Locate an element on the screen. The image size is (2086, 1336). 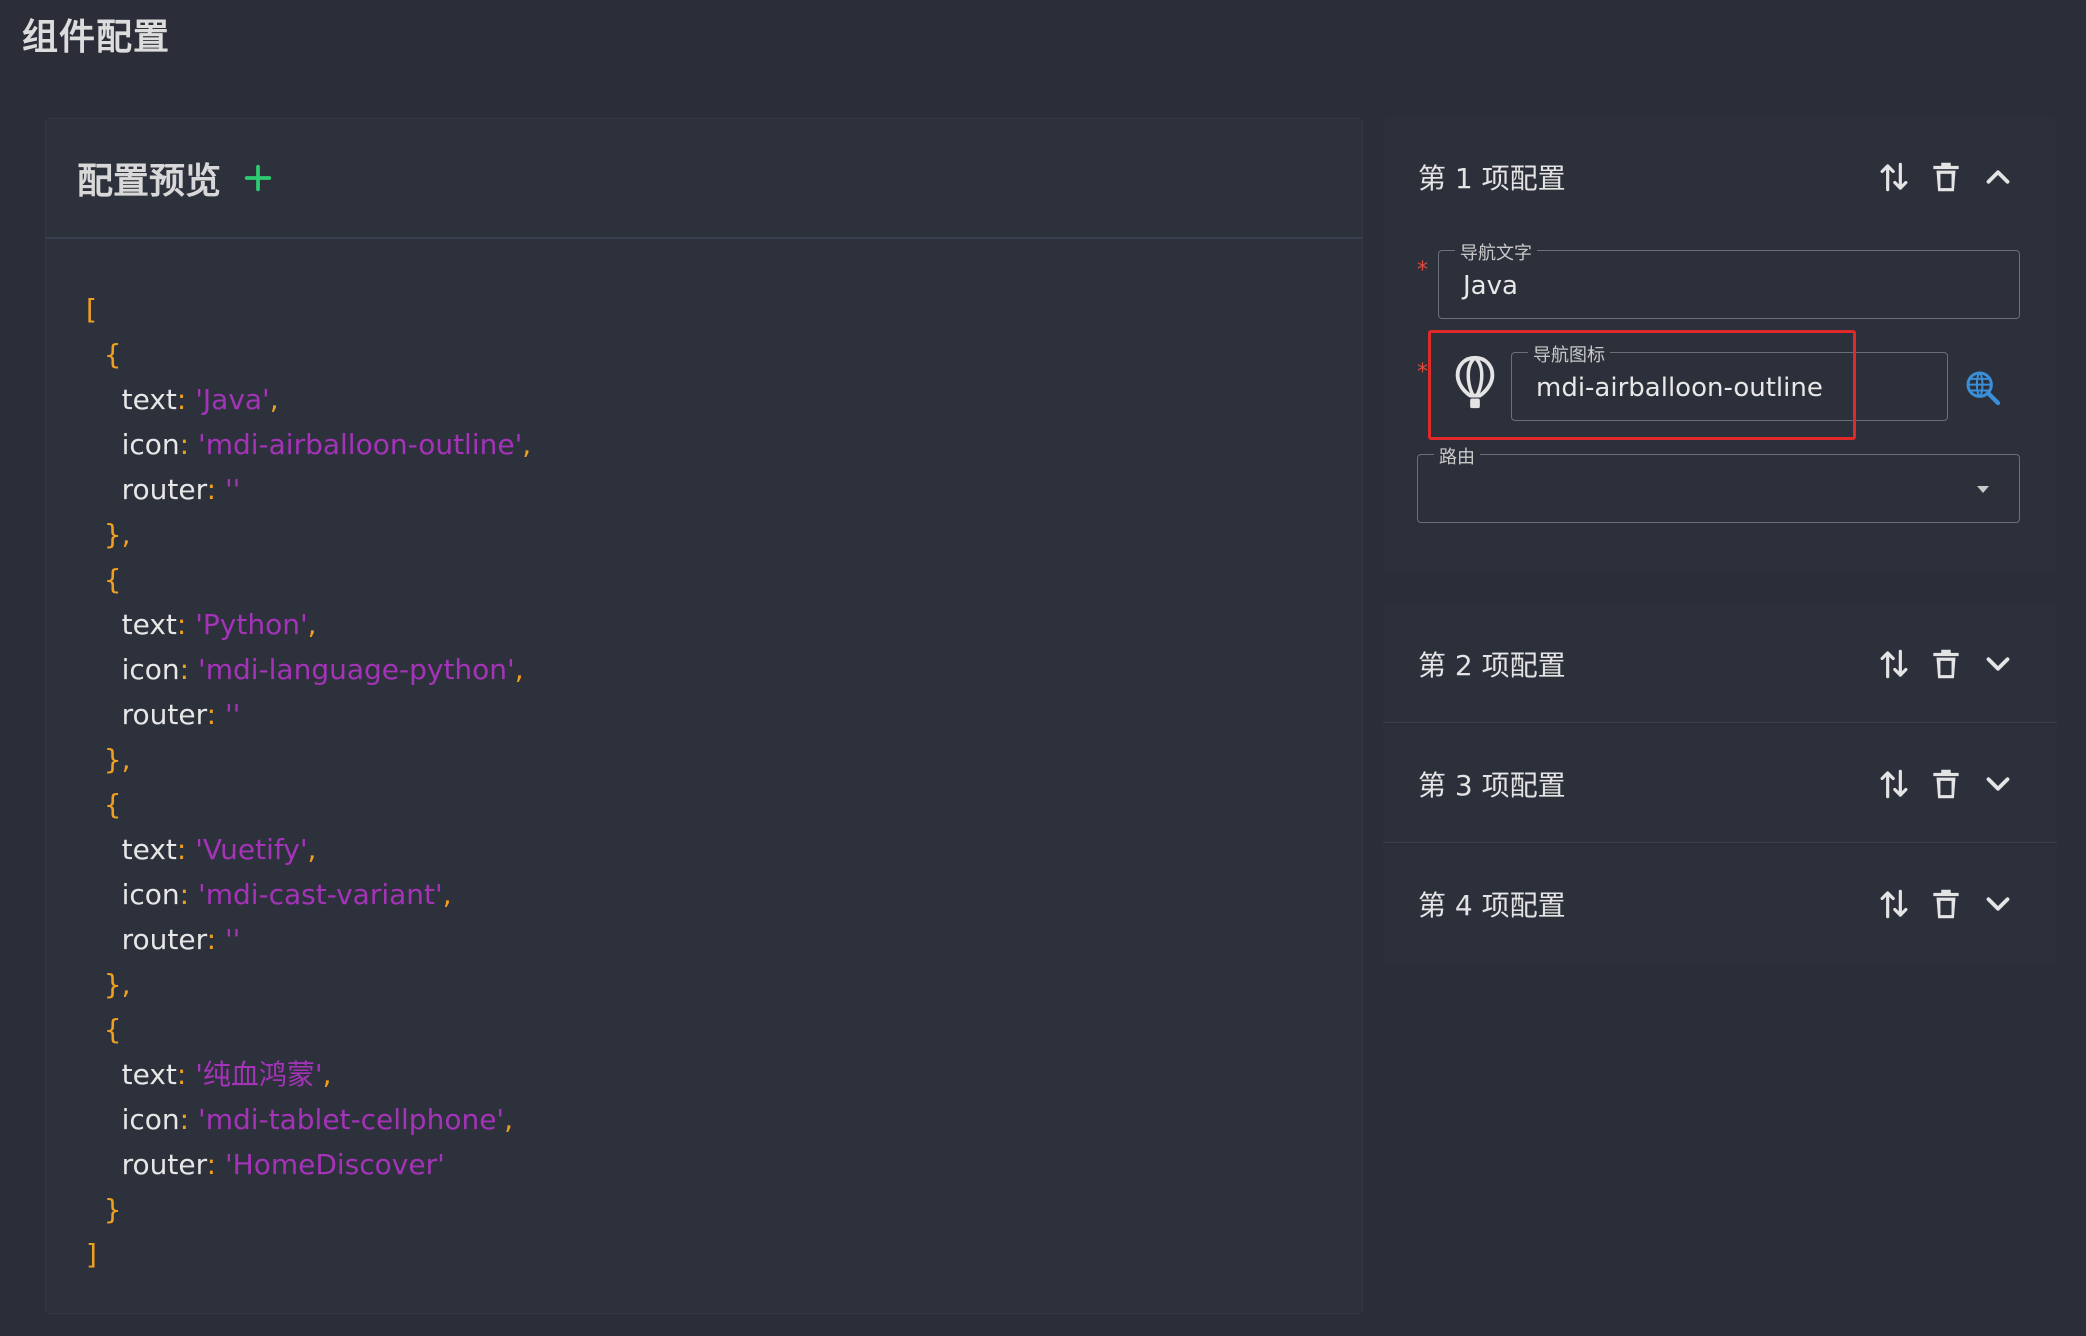
highlight-box is located at coordinates (1642, 385).